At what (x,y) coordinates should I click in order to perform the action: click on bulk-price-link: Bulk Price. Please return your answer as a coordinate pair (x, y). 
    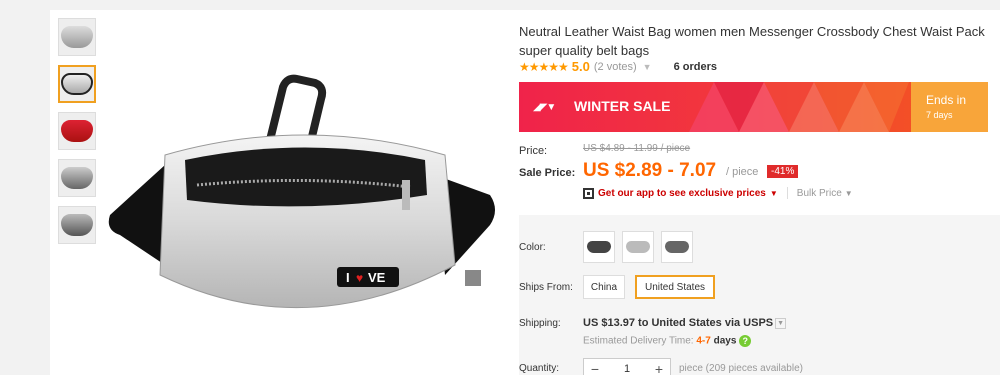
    Looking at the image, I should click on (819, 193).